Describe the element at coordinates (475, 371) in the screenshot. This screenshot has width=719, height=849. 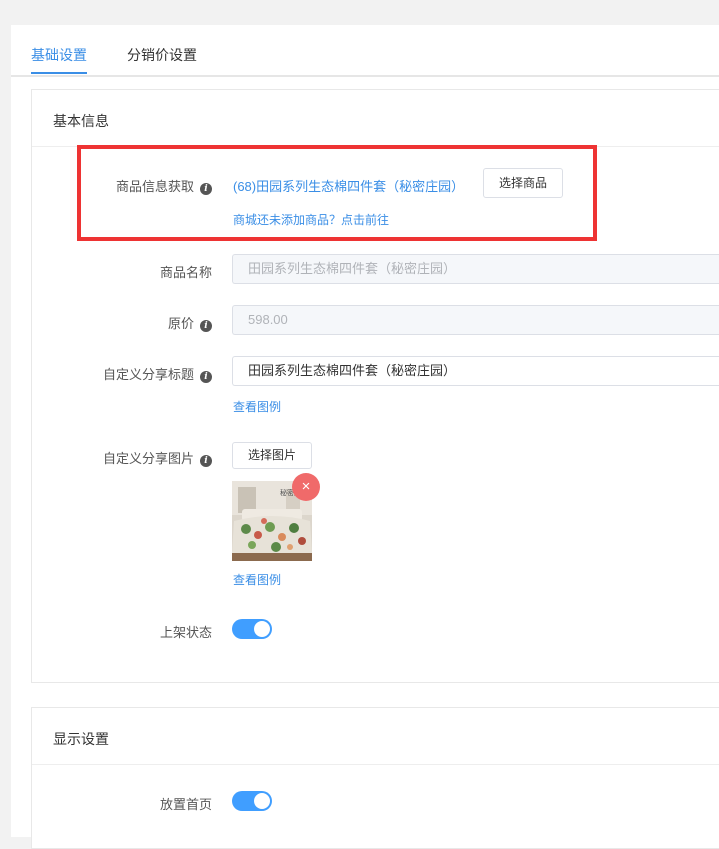
I see `share-title-input: 田园系列生态棉四件套（秘密庄园）` at that location.